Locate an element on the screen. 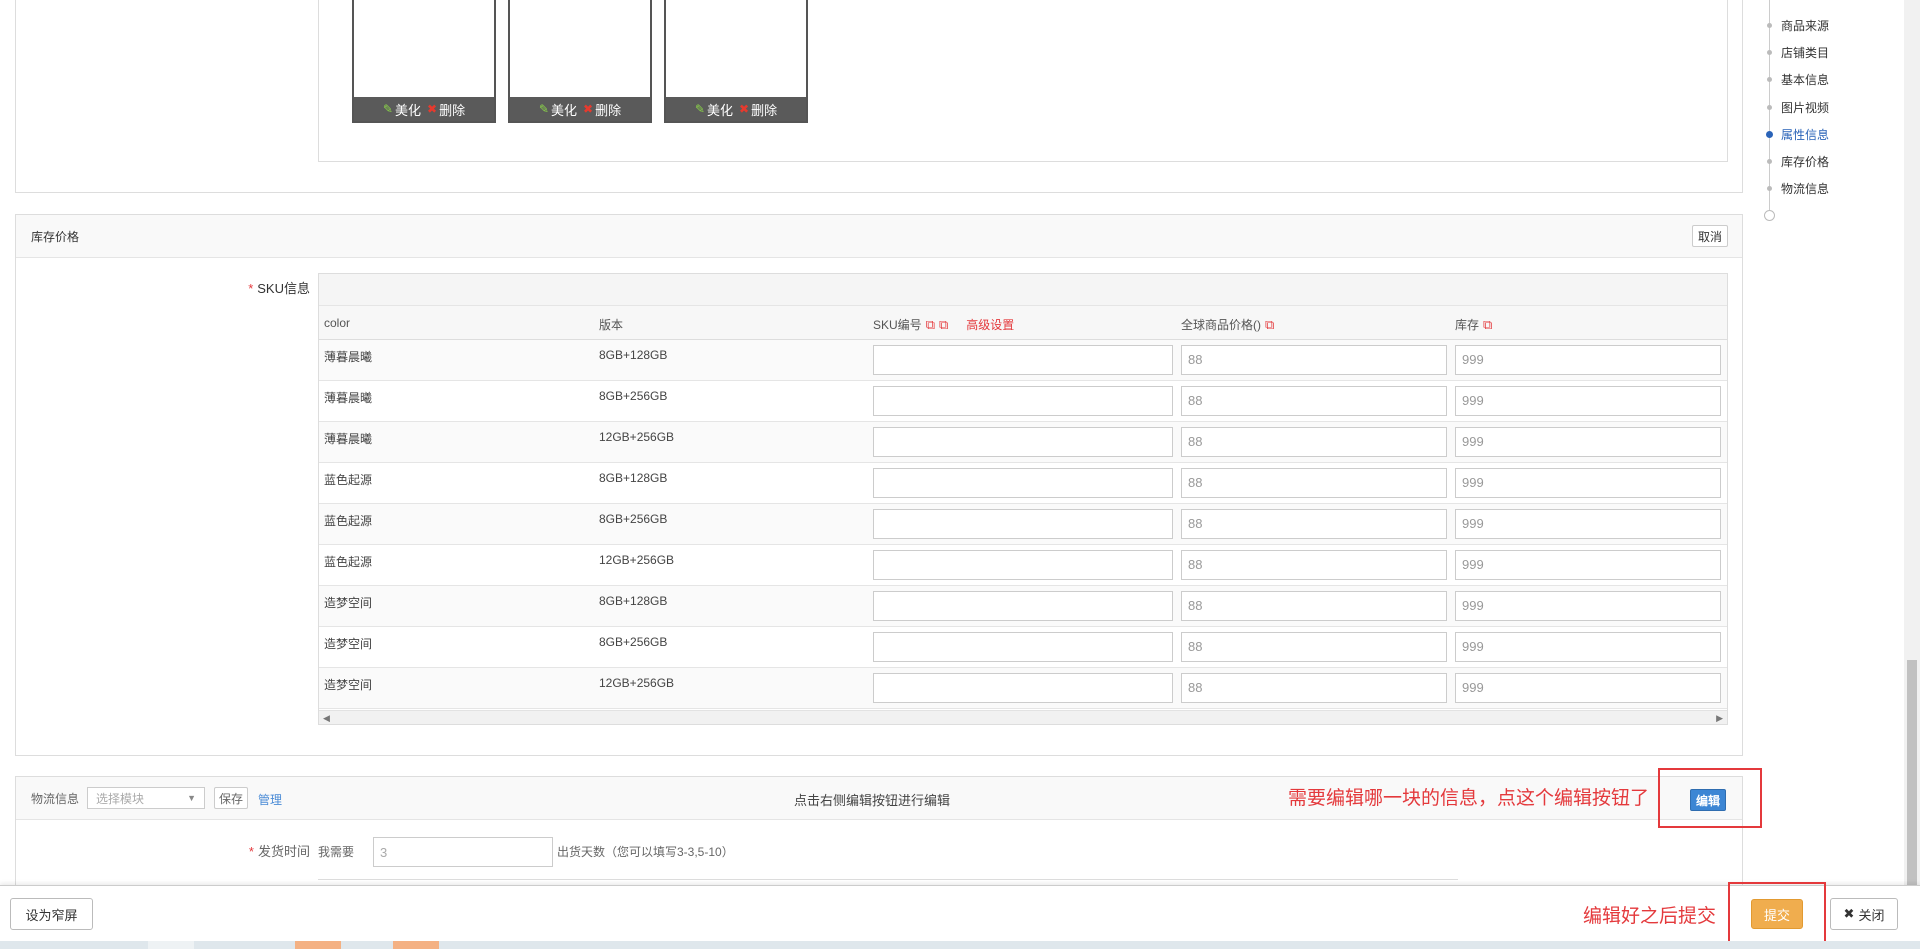 This screenshot has height=949, width=1920. ship-time-label: * 发货时间 is located at coordinates (279, 851).